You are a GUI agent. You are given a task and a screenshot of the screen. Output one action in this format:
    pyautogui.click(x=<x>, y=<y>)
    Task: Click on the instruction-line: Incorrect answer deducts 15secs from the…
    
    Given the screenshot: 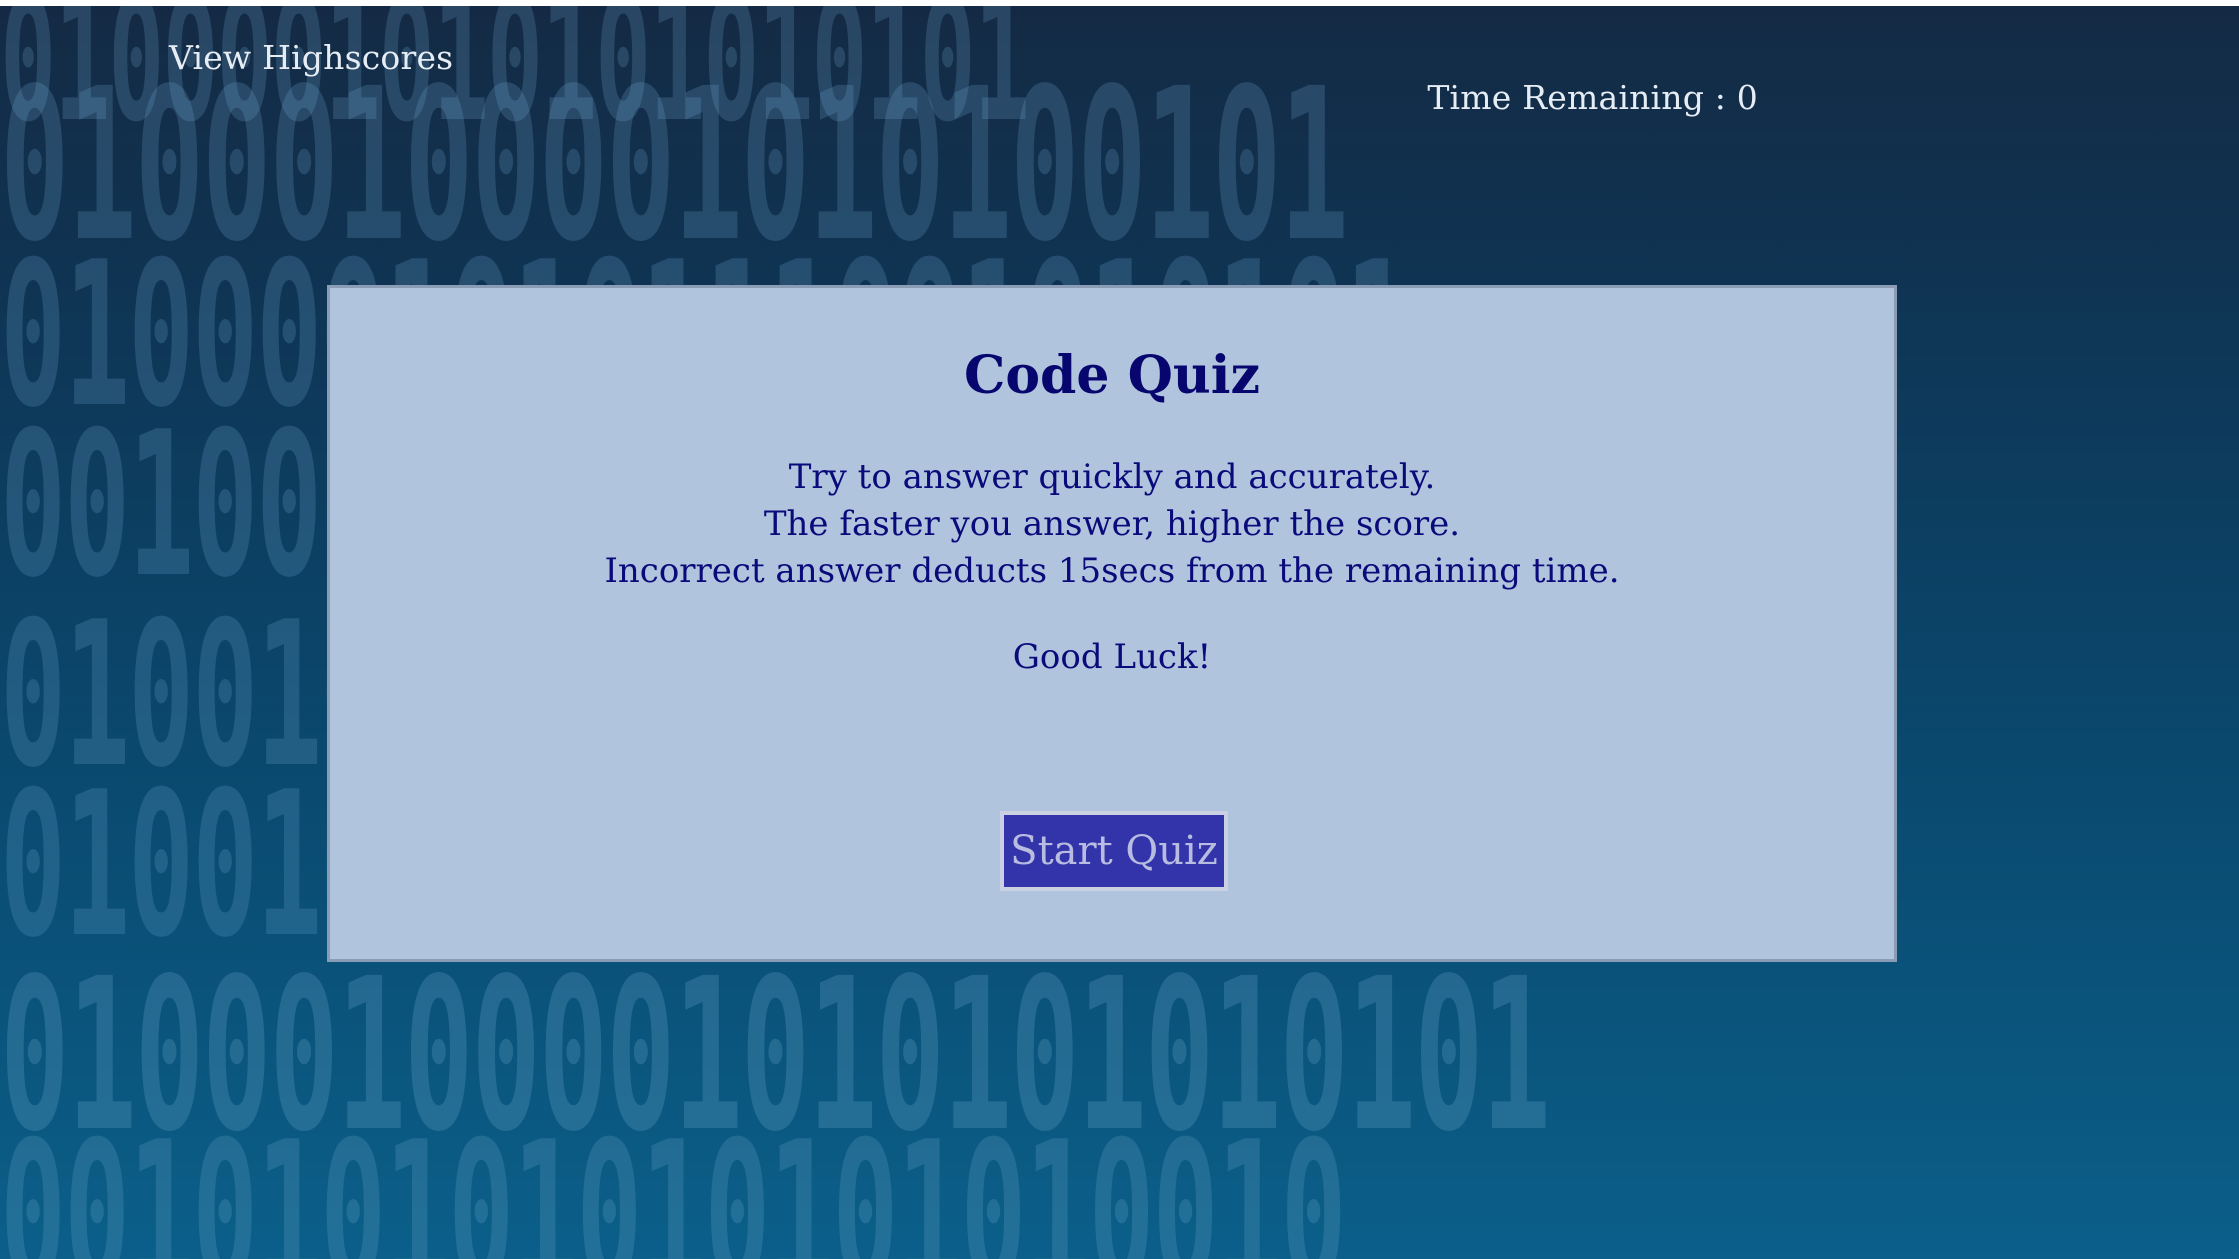 What is the action you would take?
    pyautogui.click(x=1112, y=570)
    